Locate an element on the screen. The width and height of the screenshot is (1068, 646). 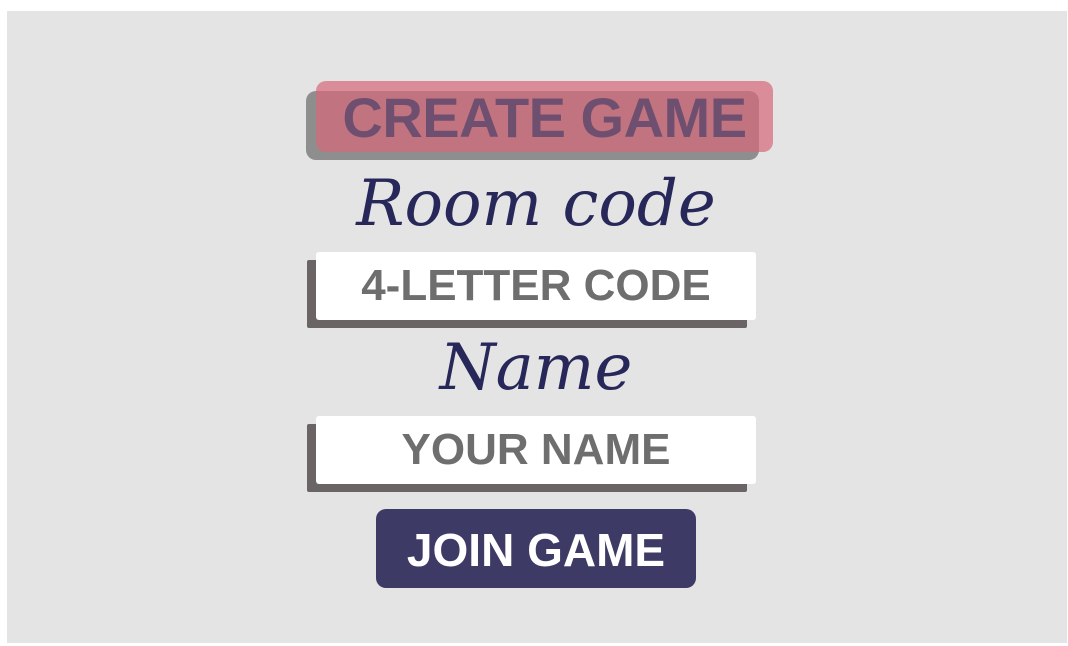
name-input is located at coordinates (536, 450).